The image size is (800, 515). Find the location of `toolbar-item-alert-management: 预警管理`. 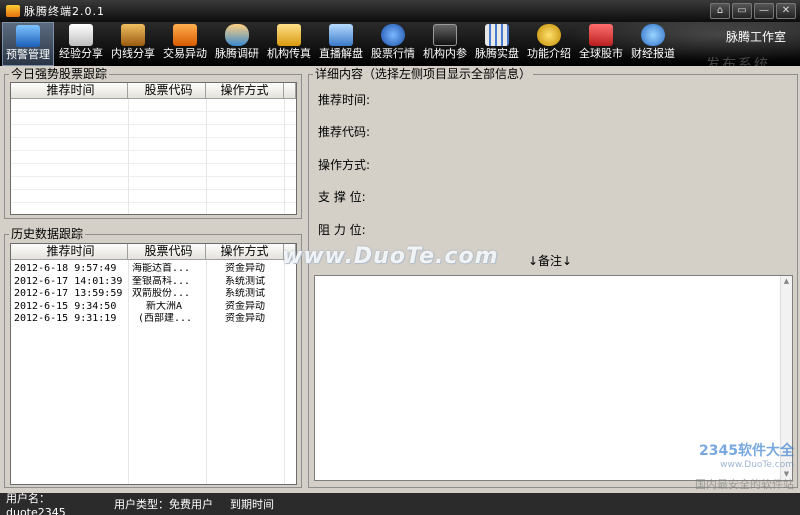

toolbar-item-alert-management: 预警管理 is located at coordinates (28, 44).